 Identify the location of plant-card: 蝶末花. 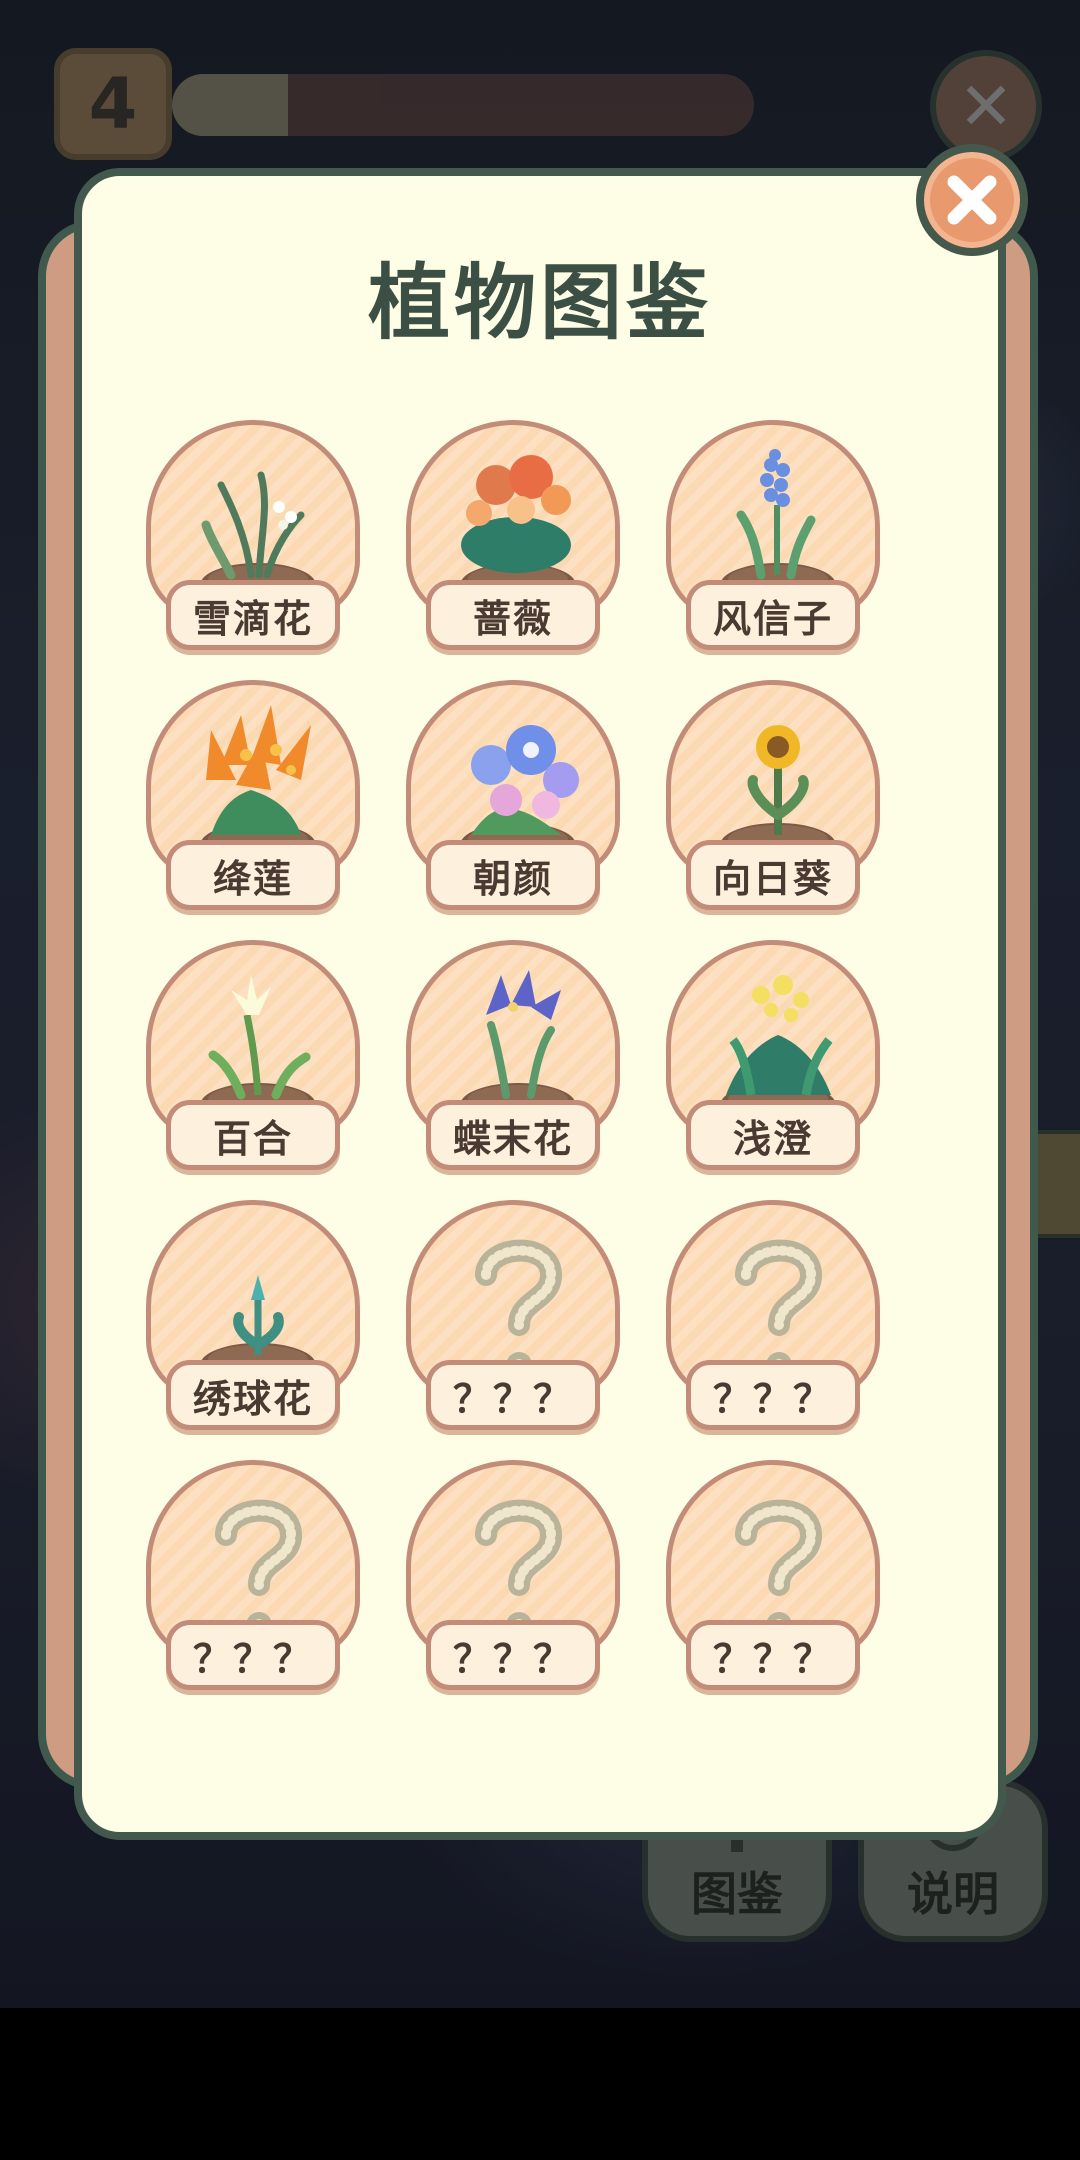
(513, 1056).